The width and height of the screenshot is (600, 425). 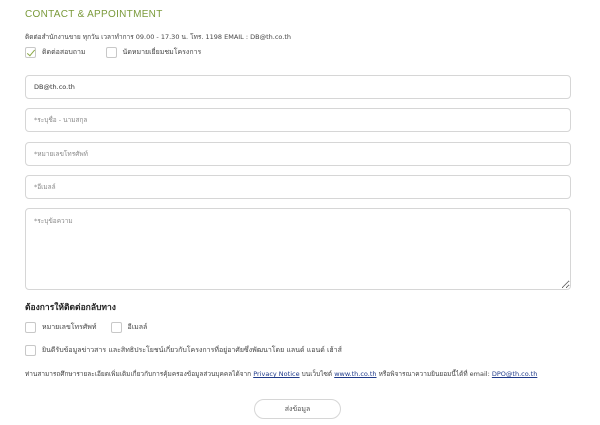 I want to click on checkmark-icon, so click(x=30, y=52).